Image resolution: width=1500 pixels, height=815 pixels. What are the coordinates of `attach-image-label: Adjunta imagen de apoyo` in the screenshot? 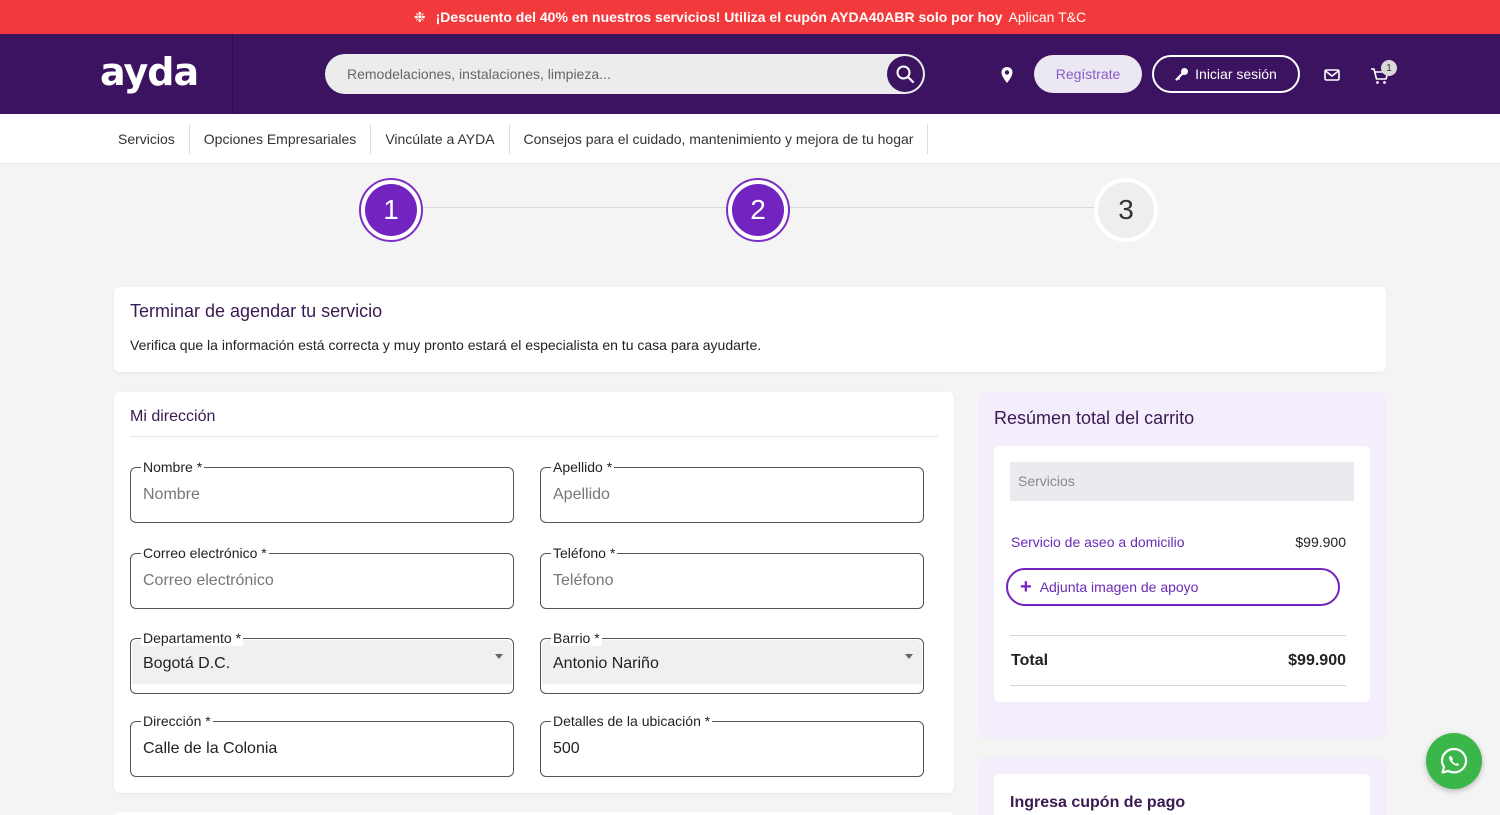 It's located at (1119, 587).